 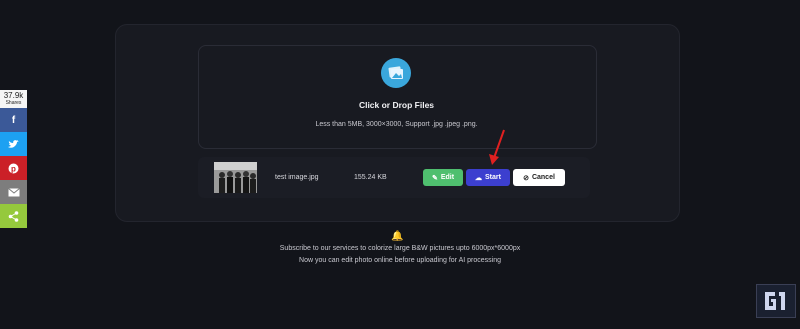 I want to click on twitter-icon, so click(x=13, y=143).